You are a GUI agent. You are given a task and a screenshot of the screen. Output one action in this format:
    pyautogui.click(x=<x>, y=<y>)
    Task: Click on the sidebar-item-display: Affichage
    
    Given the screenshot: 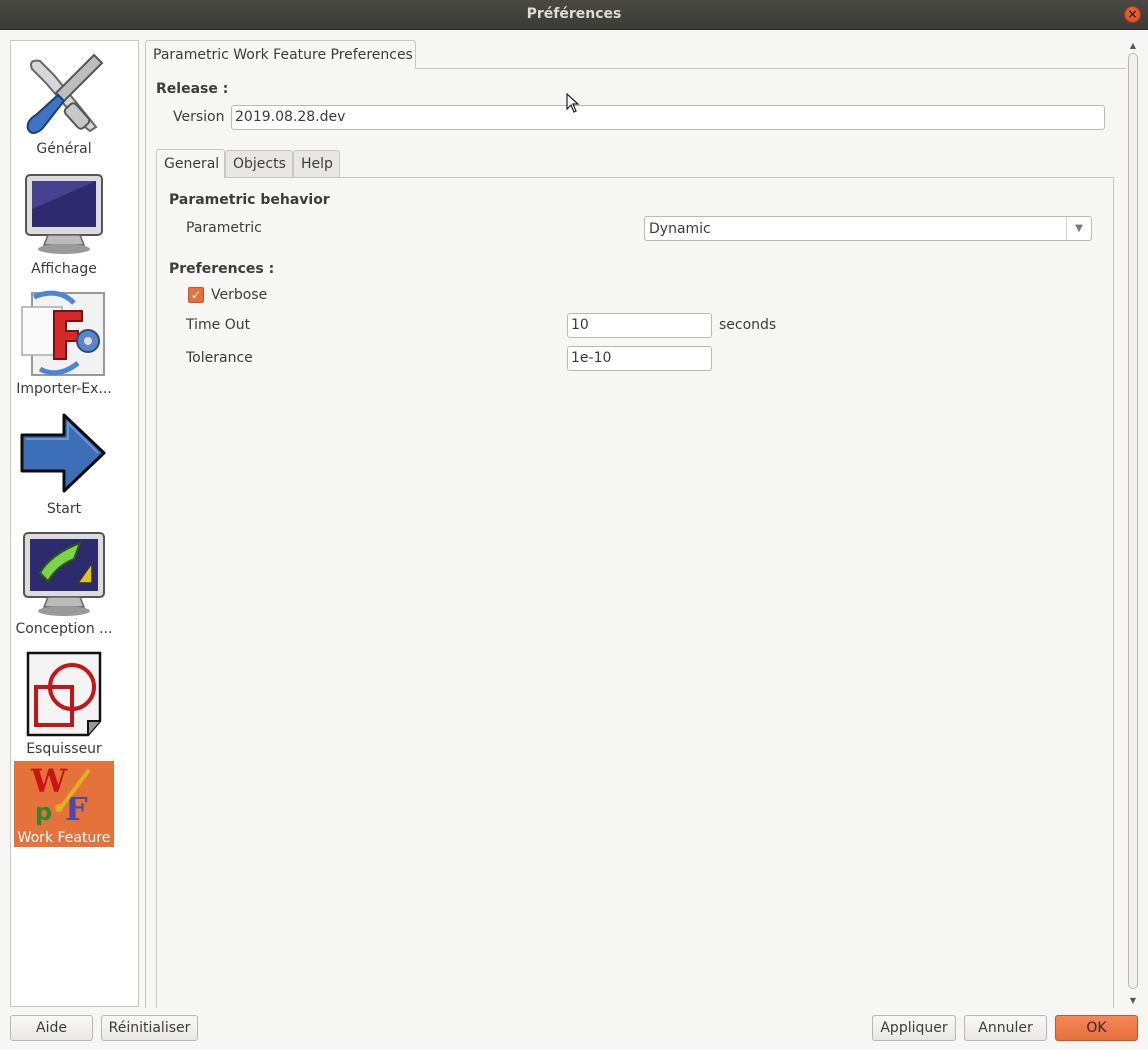 What is the action you would take?
    pyautogui.click(x=64, y=220)
    